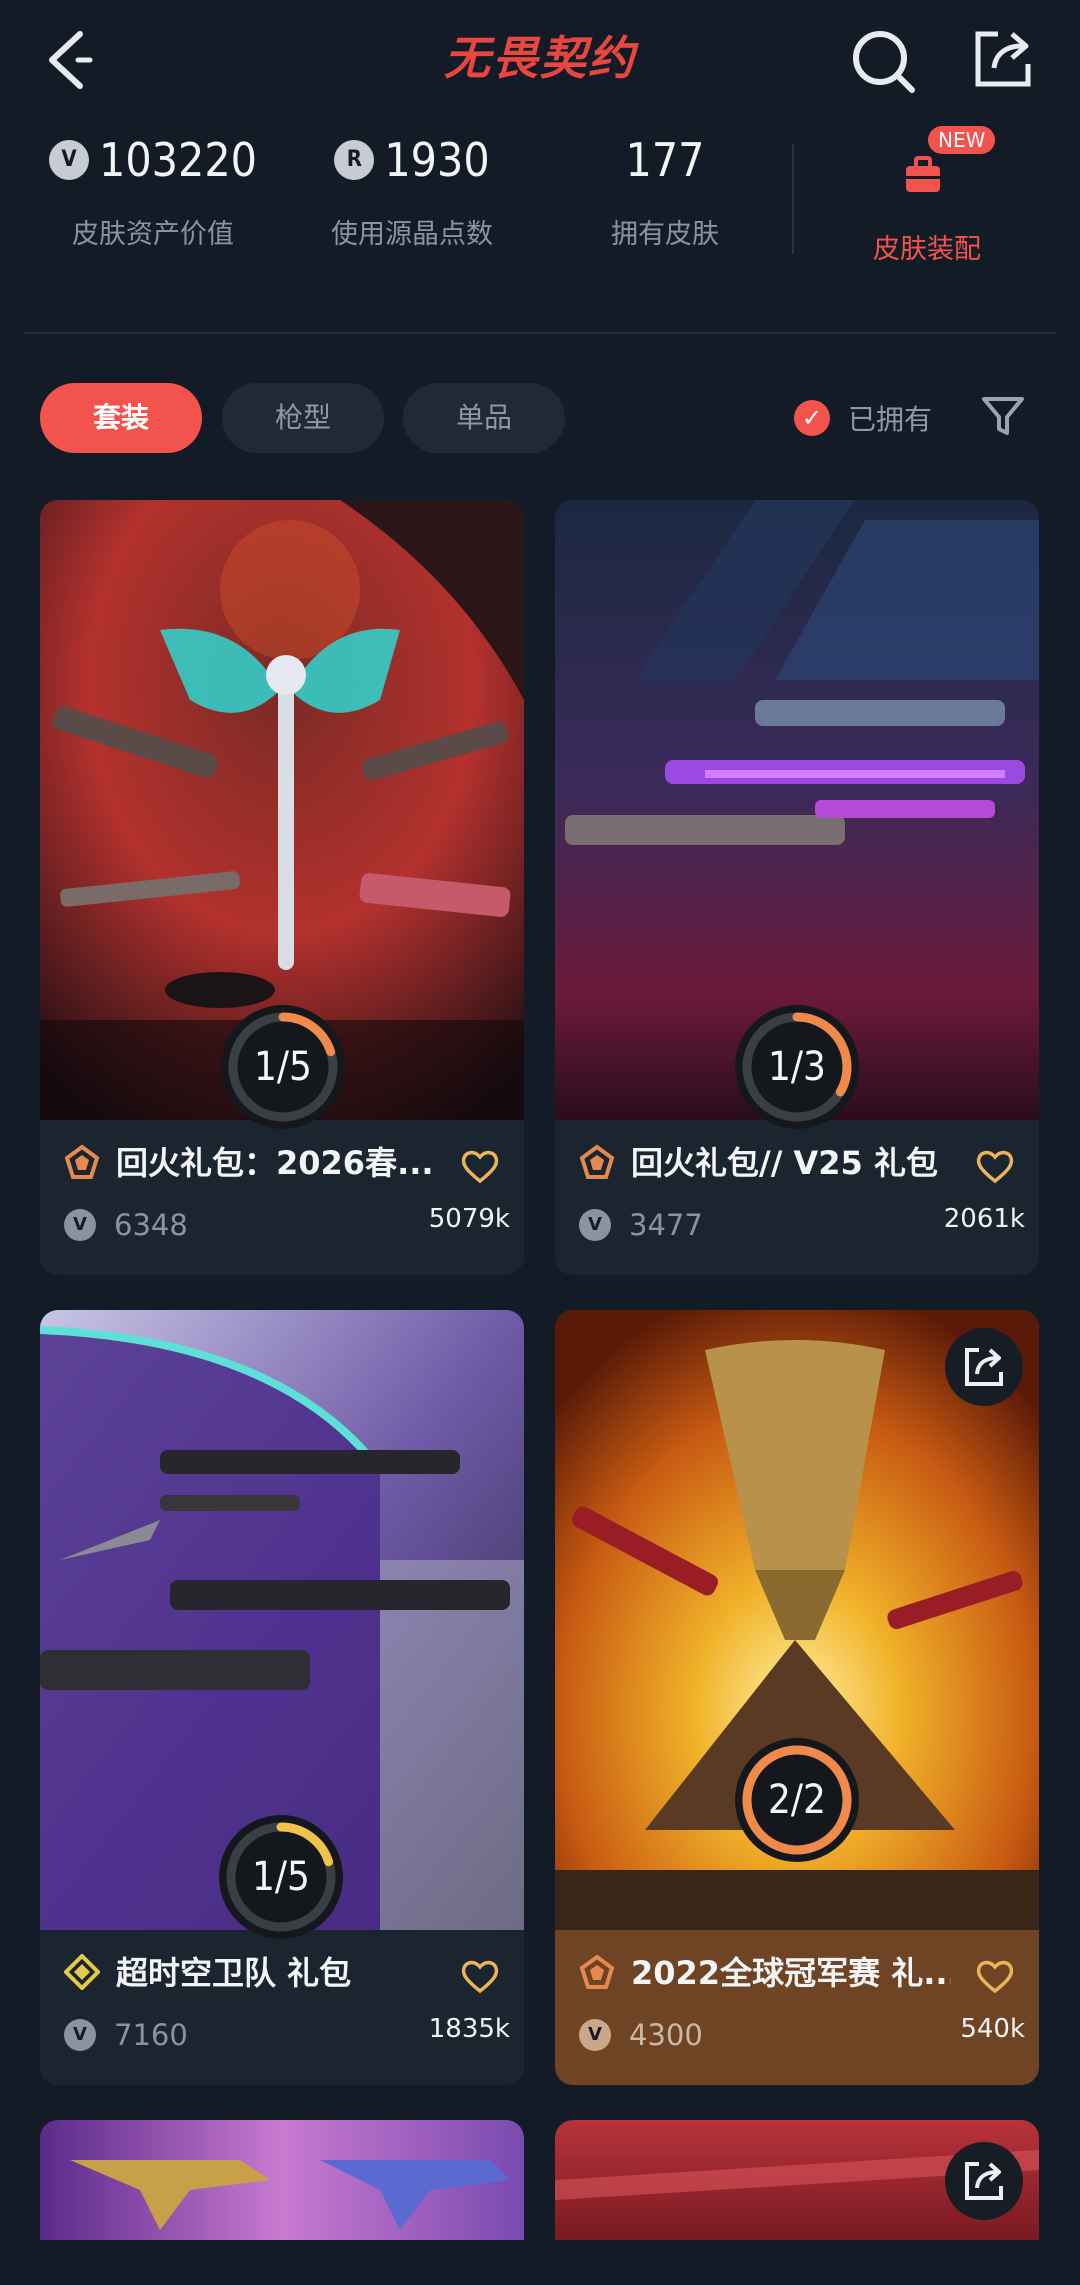 Image resolution: width=1080 pixels, height=2285 pixels. I want to click on card-price: V 6348, so click(126, 1225).